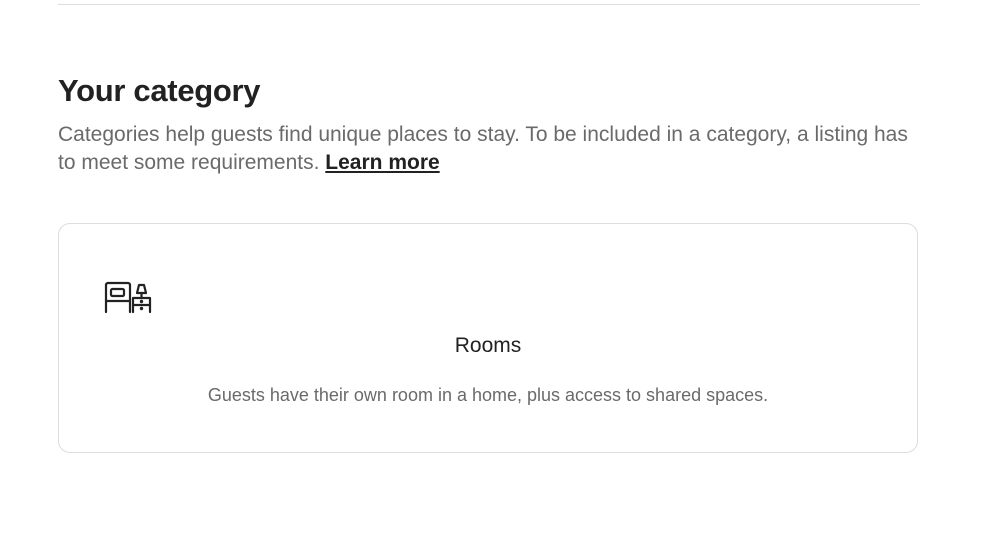 This screenshot has width=999, height=553. Describe the element at coordinates (489, 4) in the screenshot. I see `top-divider` at that location.